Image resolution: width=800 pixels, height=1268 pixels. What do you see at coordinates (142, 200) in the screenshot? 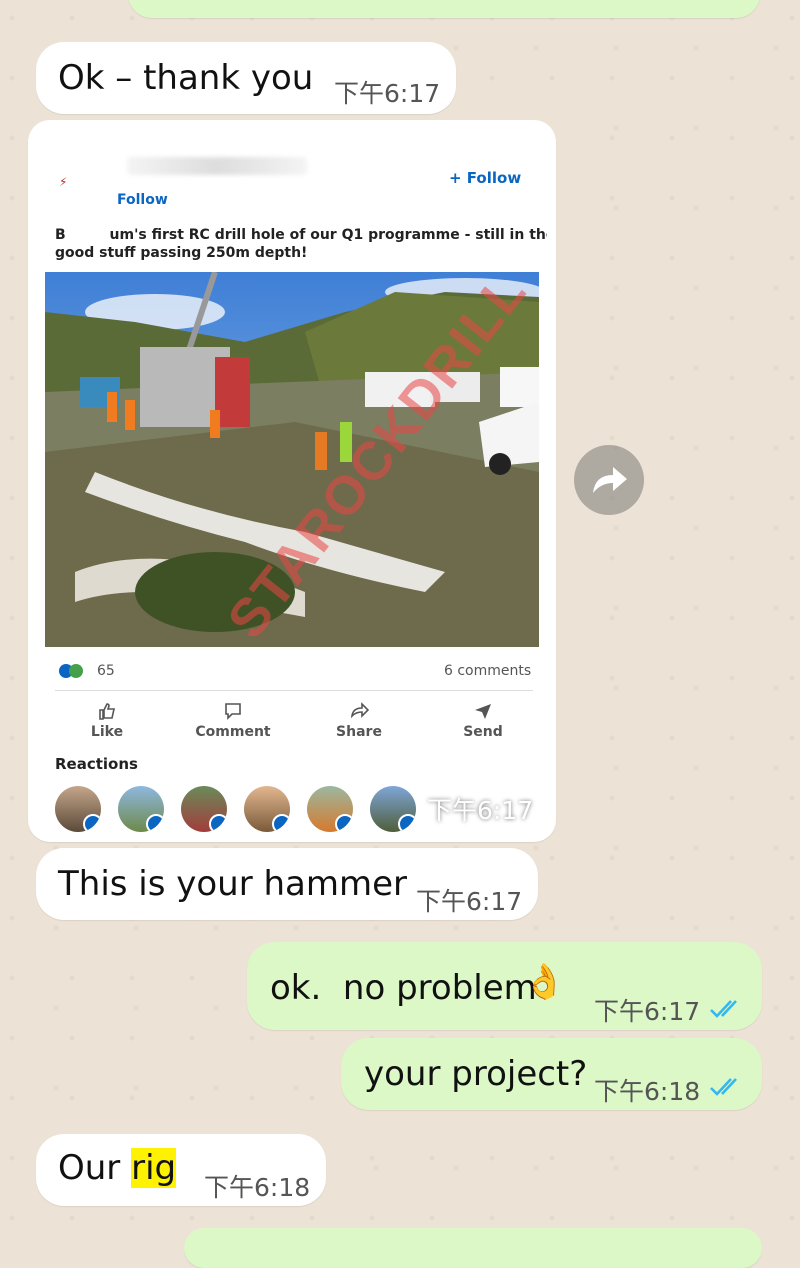
I see `company-follow-link: Follow` at bounding box center [142, 200].